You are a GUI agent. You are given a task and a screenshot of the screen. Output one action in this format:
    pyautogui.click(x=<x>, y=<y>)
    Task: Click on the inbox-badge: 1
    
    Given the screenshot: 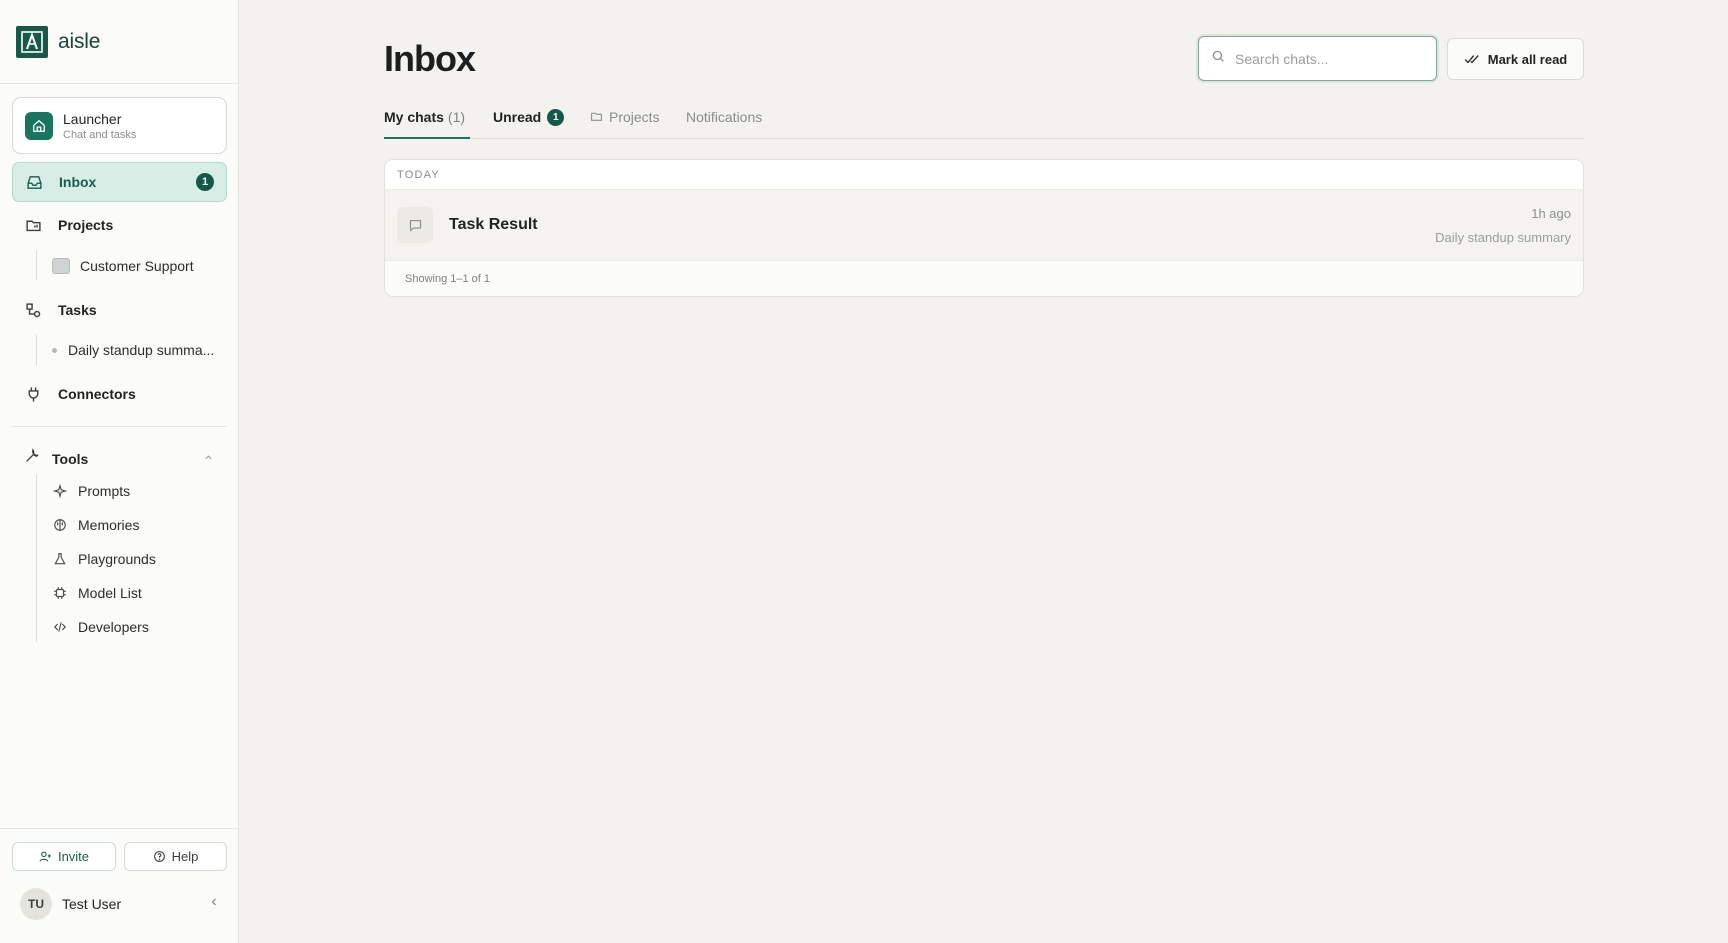 What is the action you would take?
    pyautogui.click(x=205, y=182)
    